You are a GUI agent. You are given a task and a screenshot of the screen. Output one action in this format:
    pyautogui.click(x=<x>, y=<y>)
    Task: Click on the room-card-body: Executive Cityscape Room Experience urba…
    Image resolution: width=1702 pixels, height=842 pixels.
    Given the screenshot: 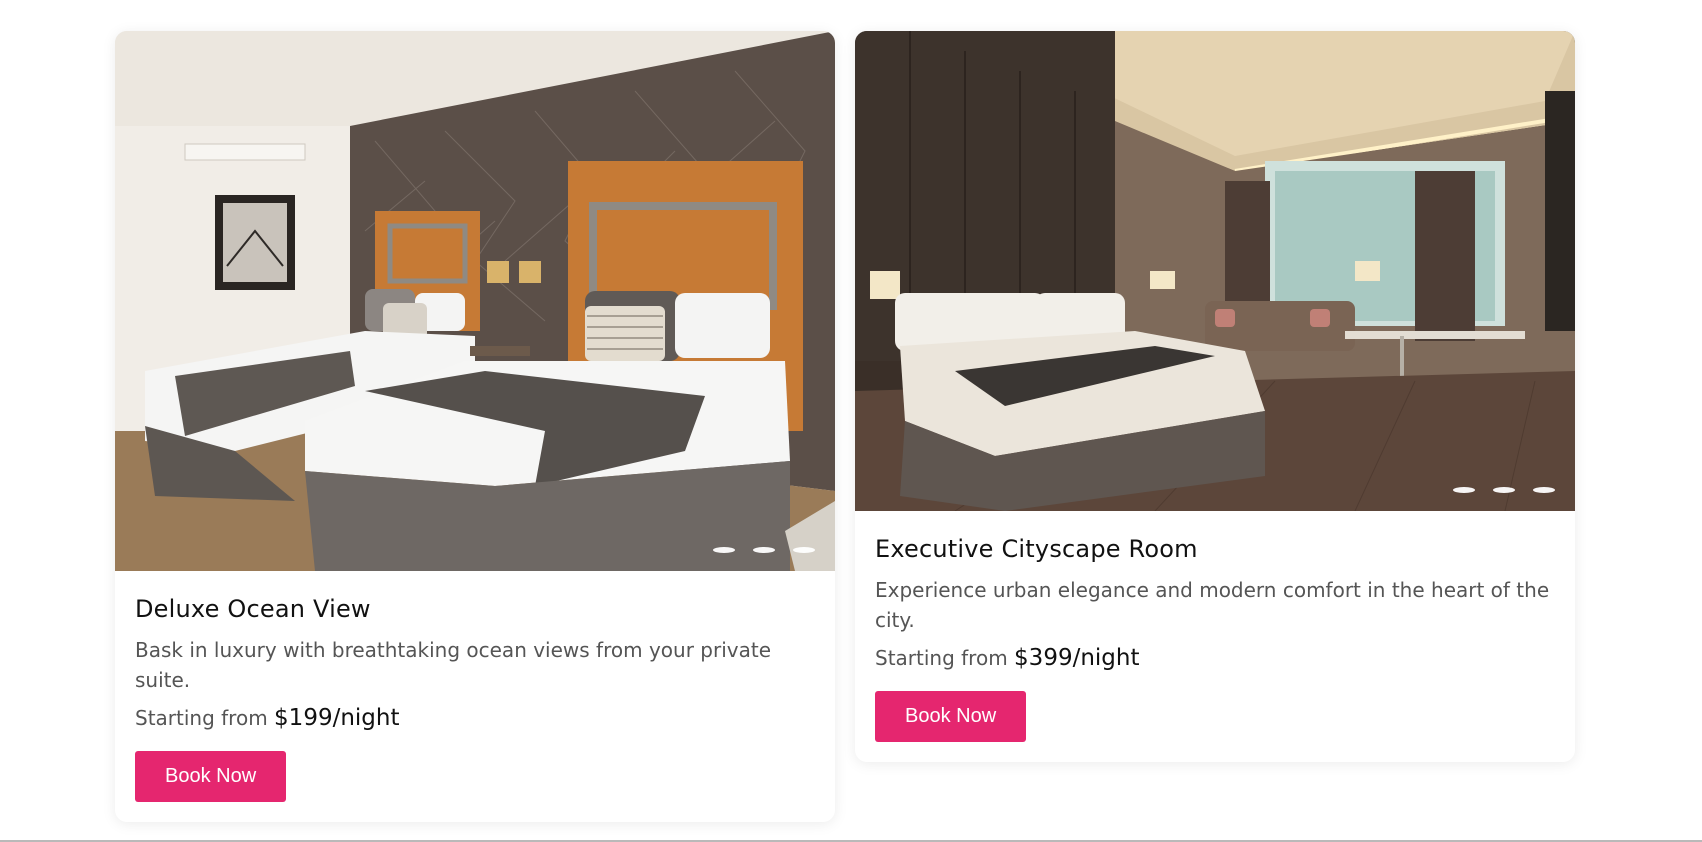 What is the action you would take?
    pyautogui.click(x=1215, y=636)
    